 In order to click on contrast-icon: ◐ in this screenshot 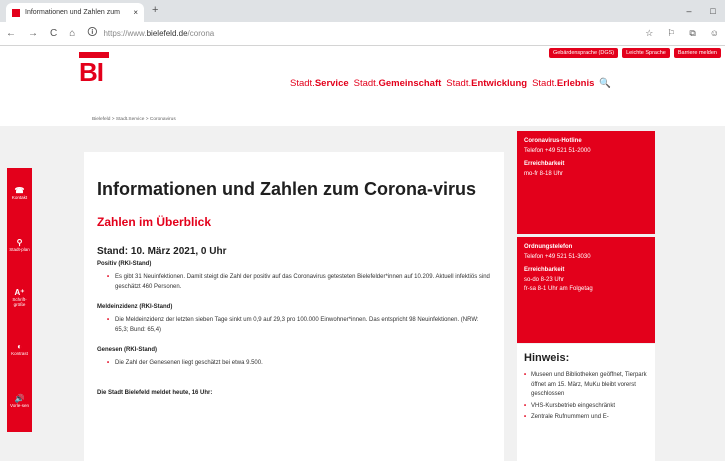, I will do `click(19, 346)`.